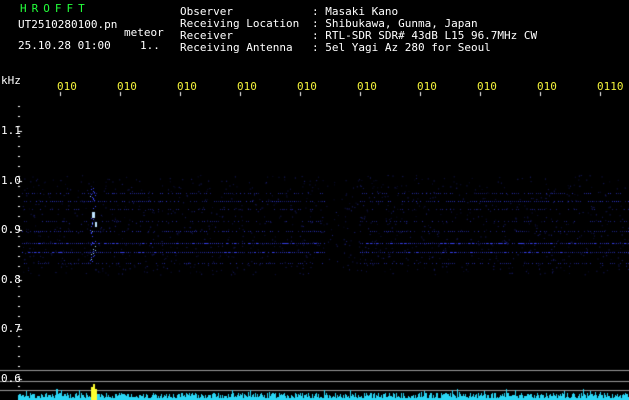 Image resolution: width=629 pixels, height=400 pixels. What do you see at coordinates (610, 86) in the screenshot?
I see `time-tick: 0110` at bounding box center [610, 86].